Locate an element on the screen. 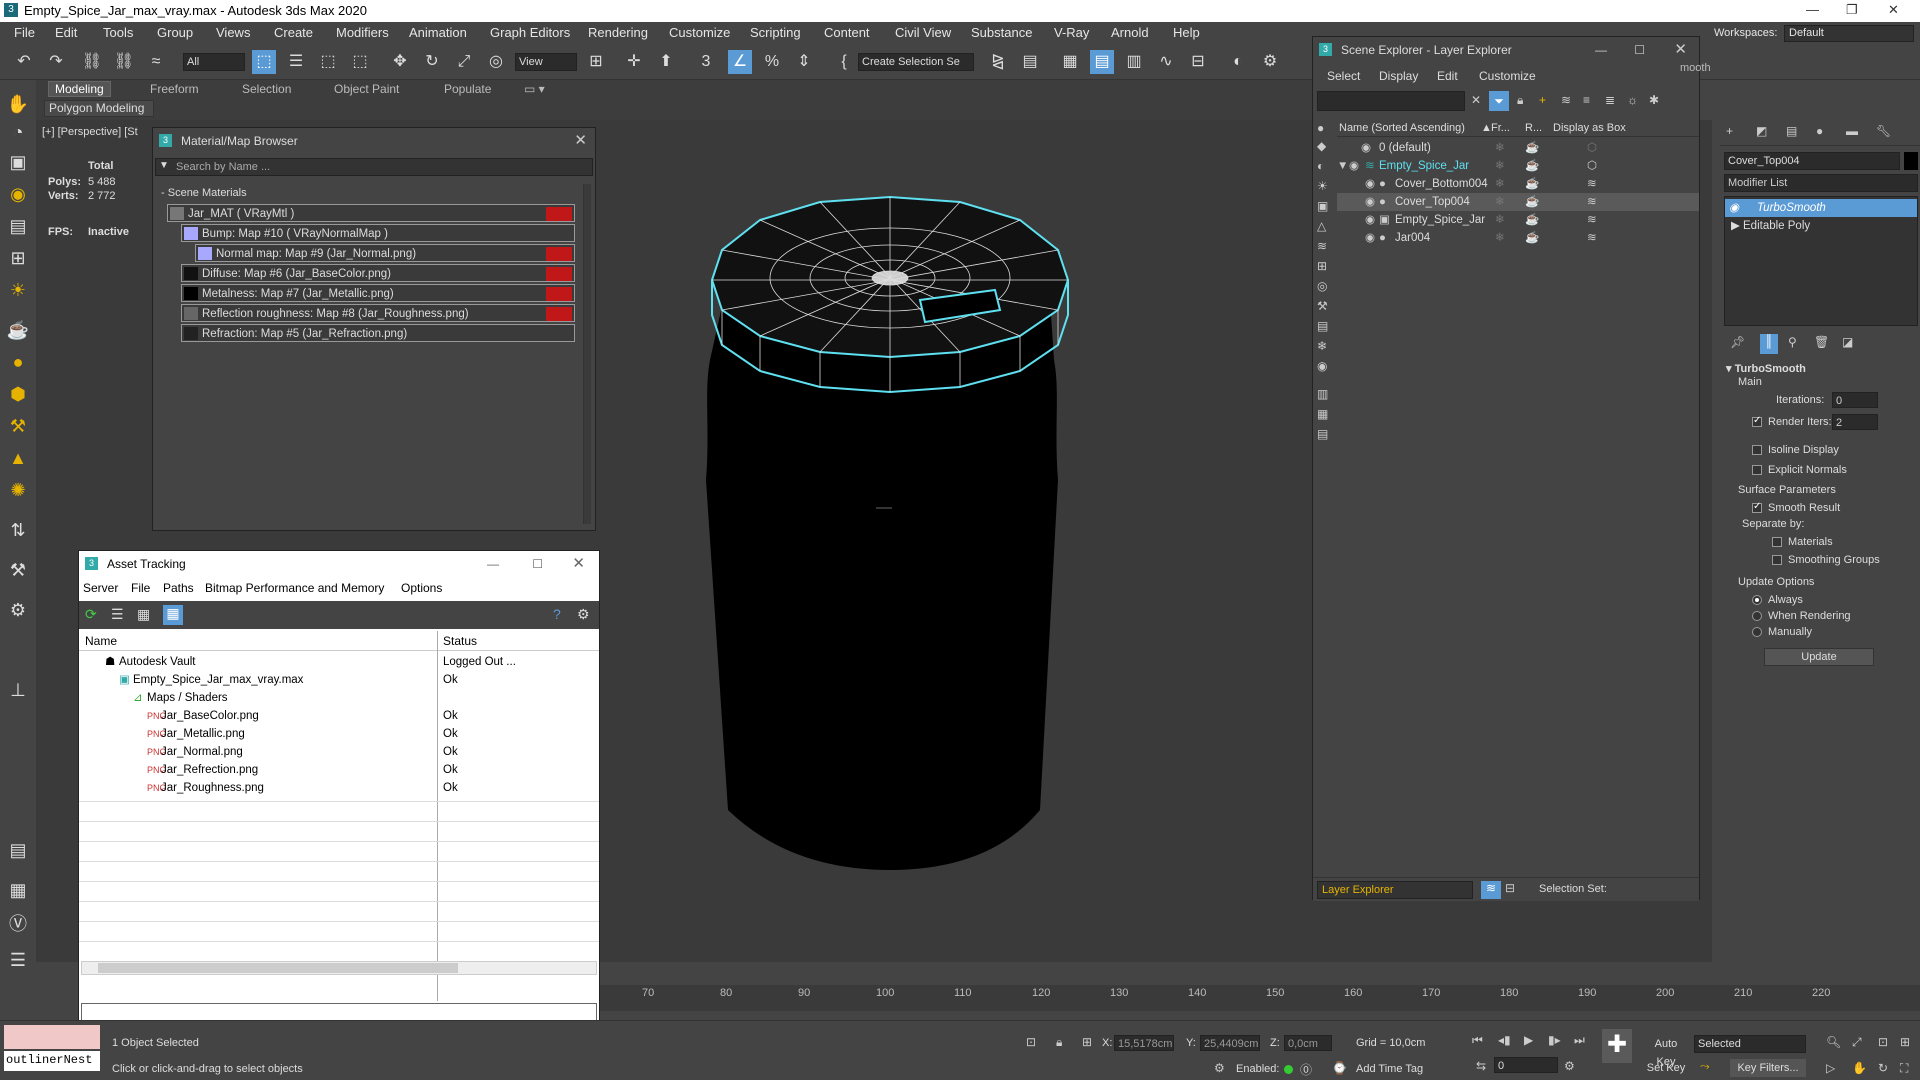  keyframe-icon: ▦ is located at coordinates (18, 892).